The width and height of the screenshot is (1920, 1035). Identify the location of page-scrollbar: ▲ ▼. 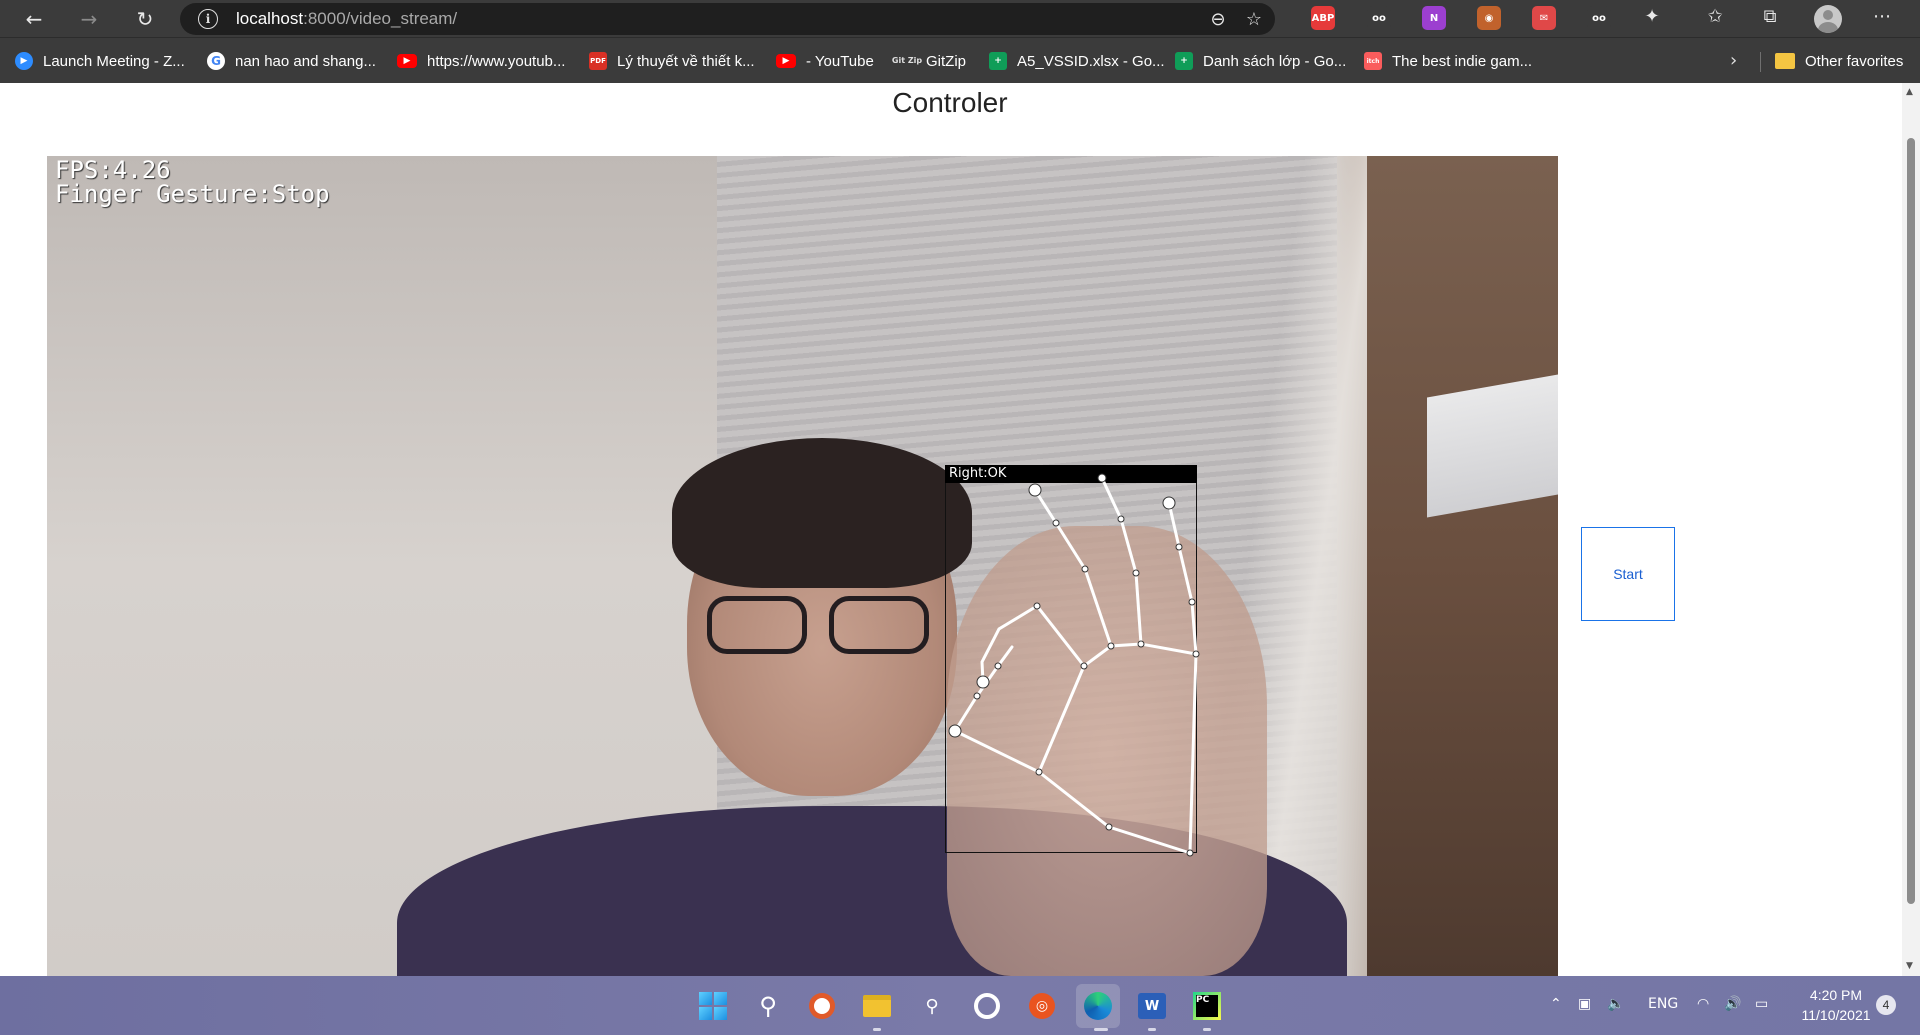
(1911, 529).